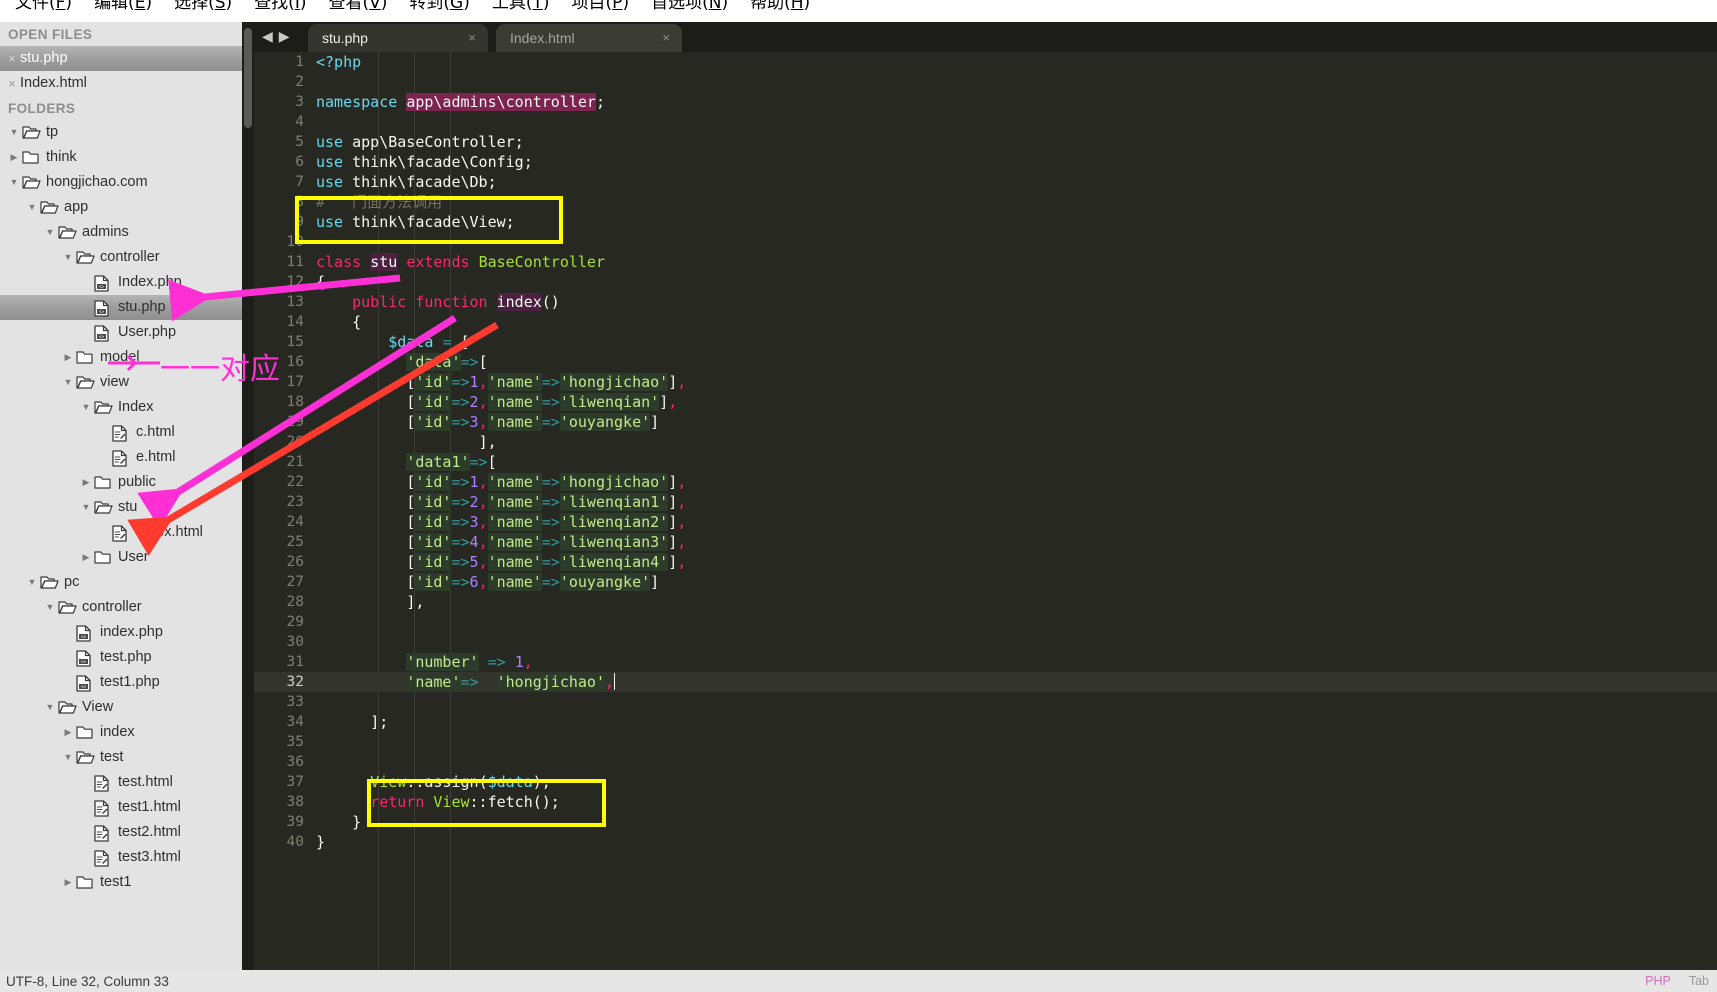  What do you see at coordinates (985, 242) in the screenshot?
I see `code-line-10: 10` at bounding box center [985, 242].